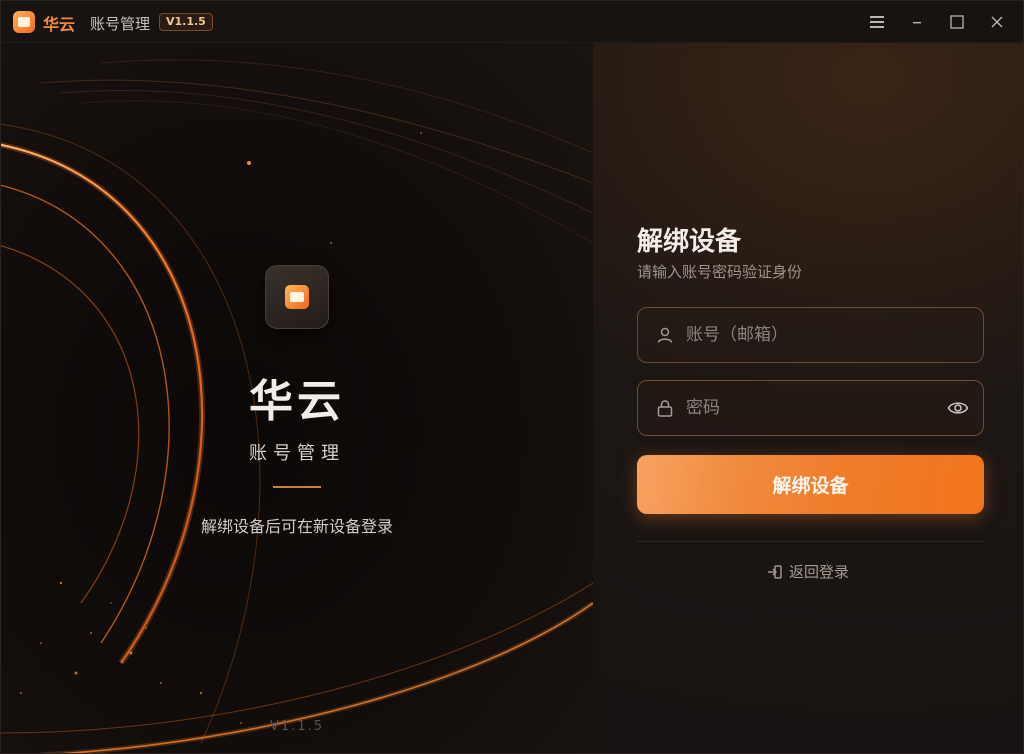  I want to click on unbind-device-button: 解绑设备, so click(810, 484).